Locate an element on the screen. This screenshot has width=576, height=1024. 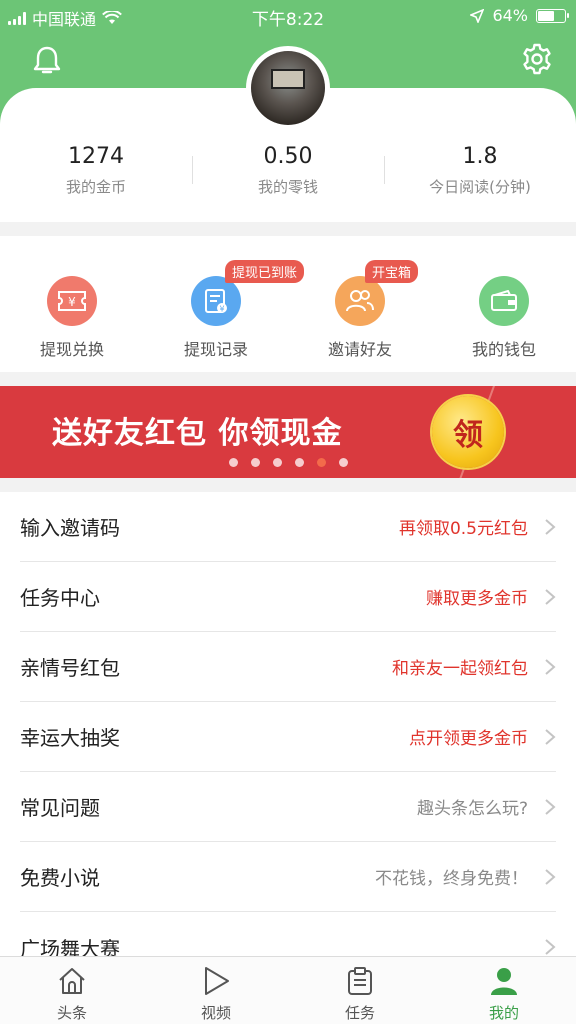
menu-item-title: 任务中心 is located at coordinates (60, 598).